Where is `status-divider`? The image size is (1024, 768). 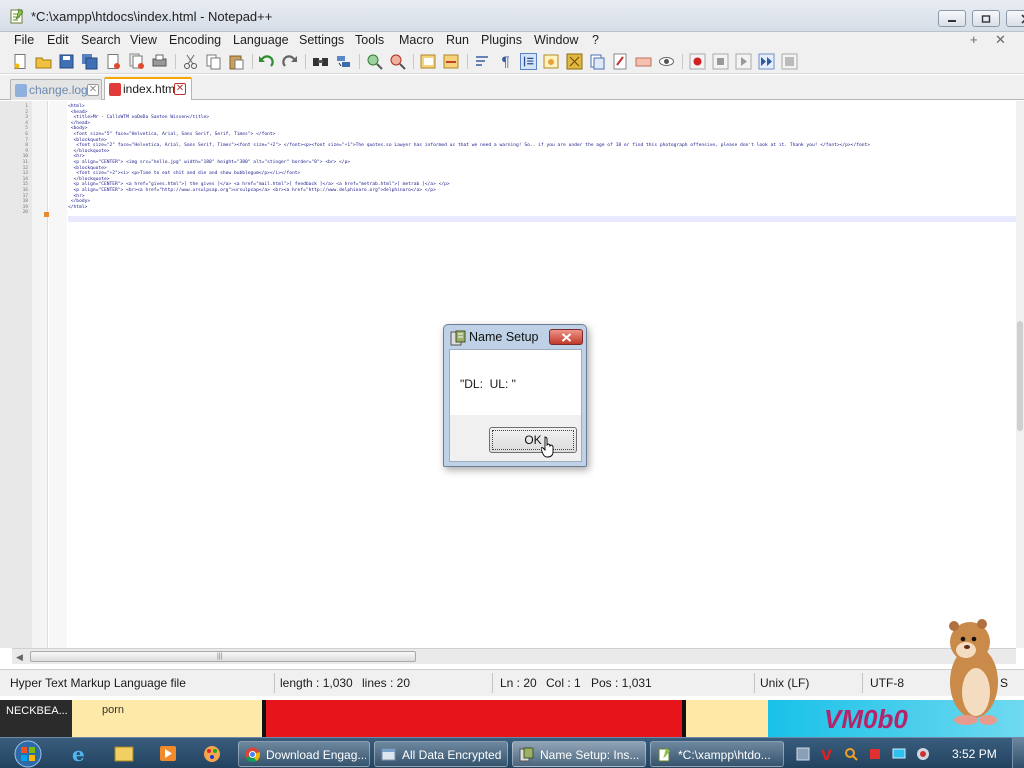
status-divider is located at coordinates (862, 683).